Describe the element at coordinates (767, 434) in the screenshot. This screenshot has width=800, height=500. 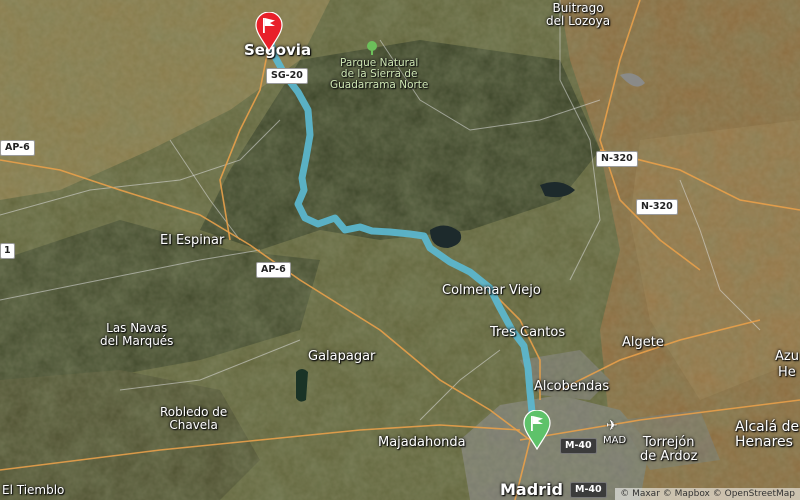
I see `place-alcala: Alcalá de Henares` at that location.